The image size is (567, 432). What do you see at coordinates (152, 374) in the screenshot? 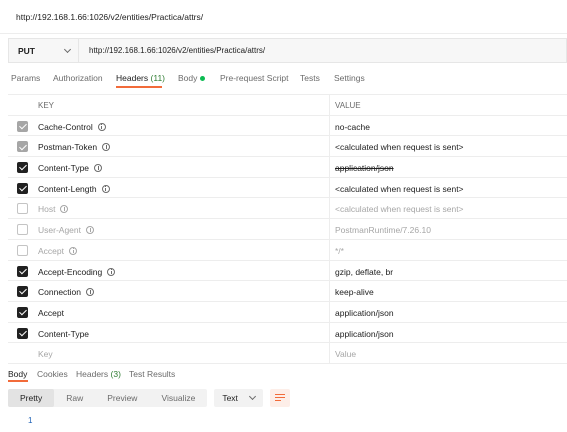
I see `response-tab-test-results: Test Results` at bounding box center [152, 374].